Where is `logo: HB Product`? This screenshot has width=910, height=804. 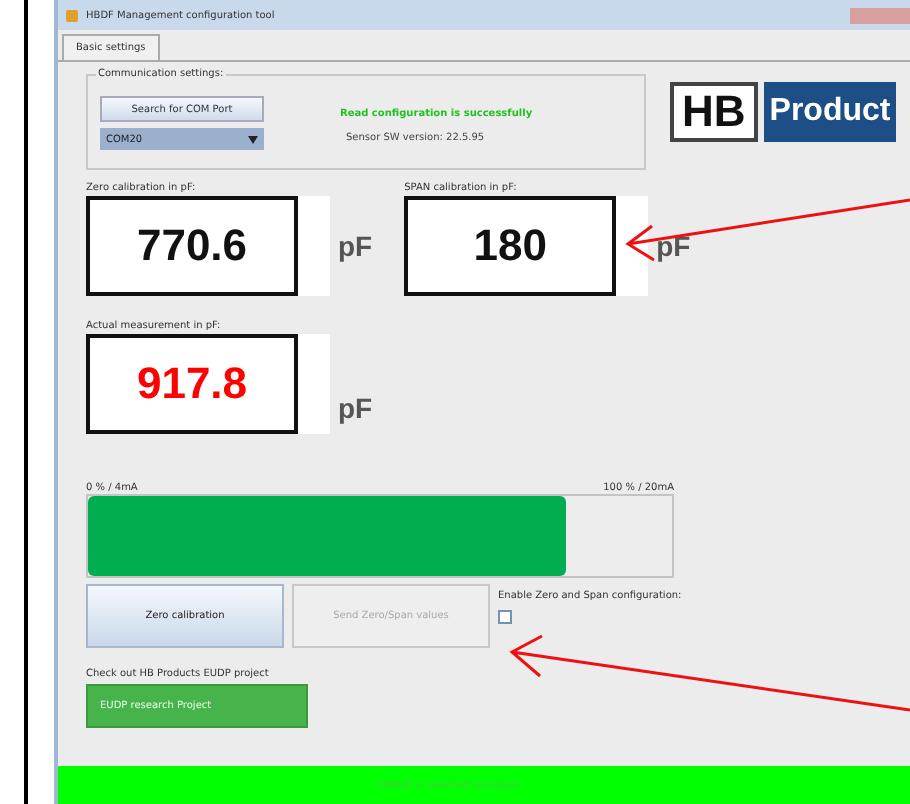
logo: HB Product is located at coordinates (783, 112).